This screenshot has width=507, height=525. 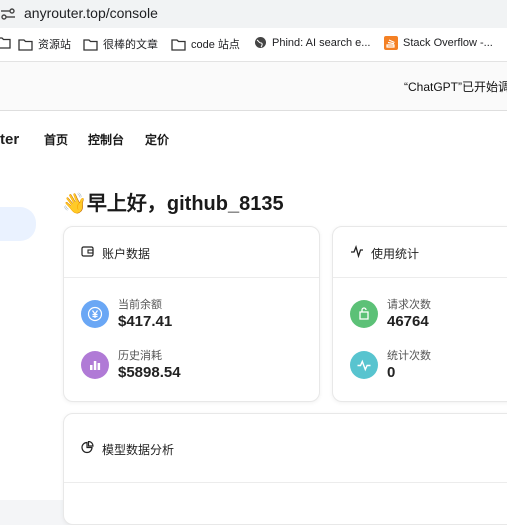 I want to click on requests-label: 请求次数, so click(x=409, y=305).